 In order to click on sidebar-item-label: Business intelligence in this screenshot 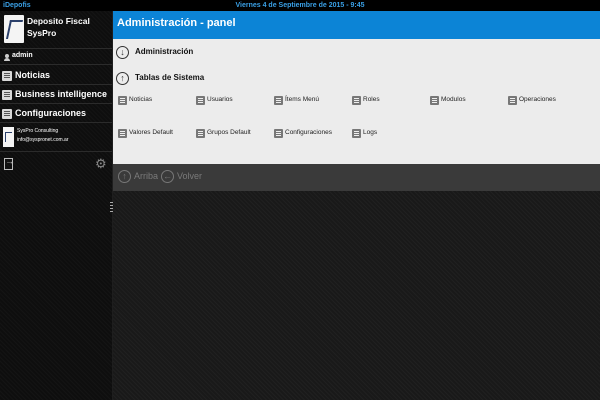, I will do `click(61, 94)`.